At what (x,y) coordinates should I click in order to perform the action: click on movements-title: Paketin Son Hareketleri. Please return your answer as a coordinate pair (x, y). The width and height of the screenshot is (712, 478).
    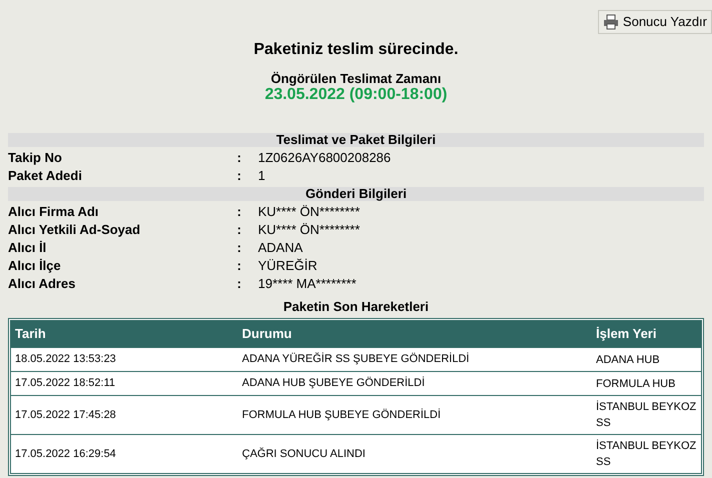
    Looking at the image, I should click on (356, 307).